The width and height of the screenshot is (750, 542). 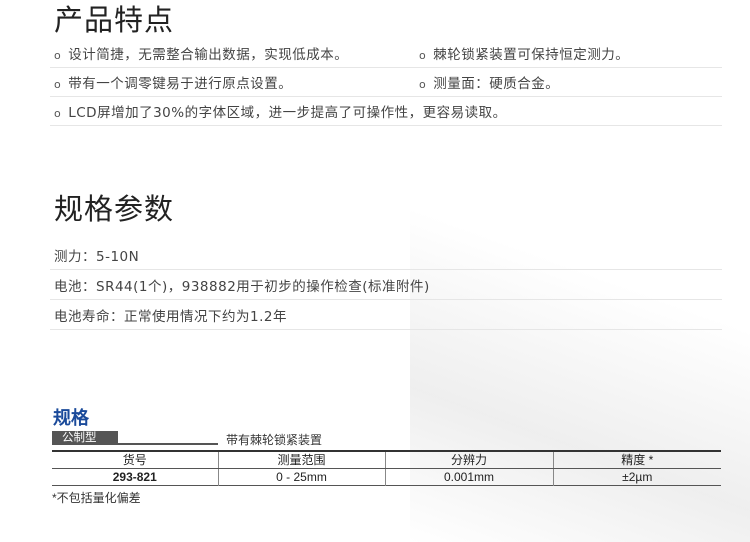 I want to click on cell-accuracy: ±2µm, so click(x=636, y=477).